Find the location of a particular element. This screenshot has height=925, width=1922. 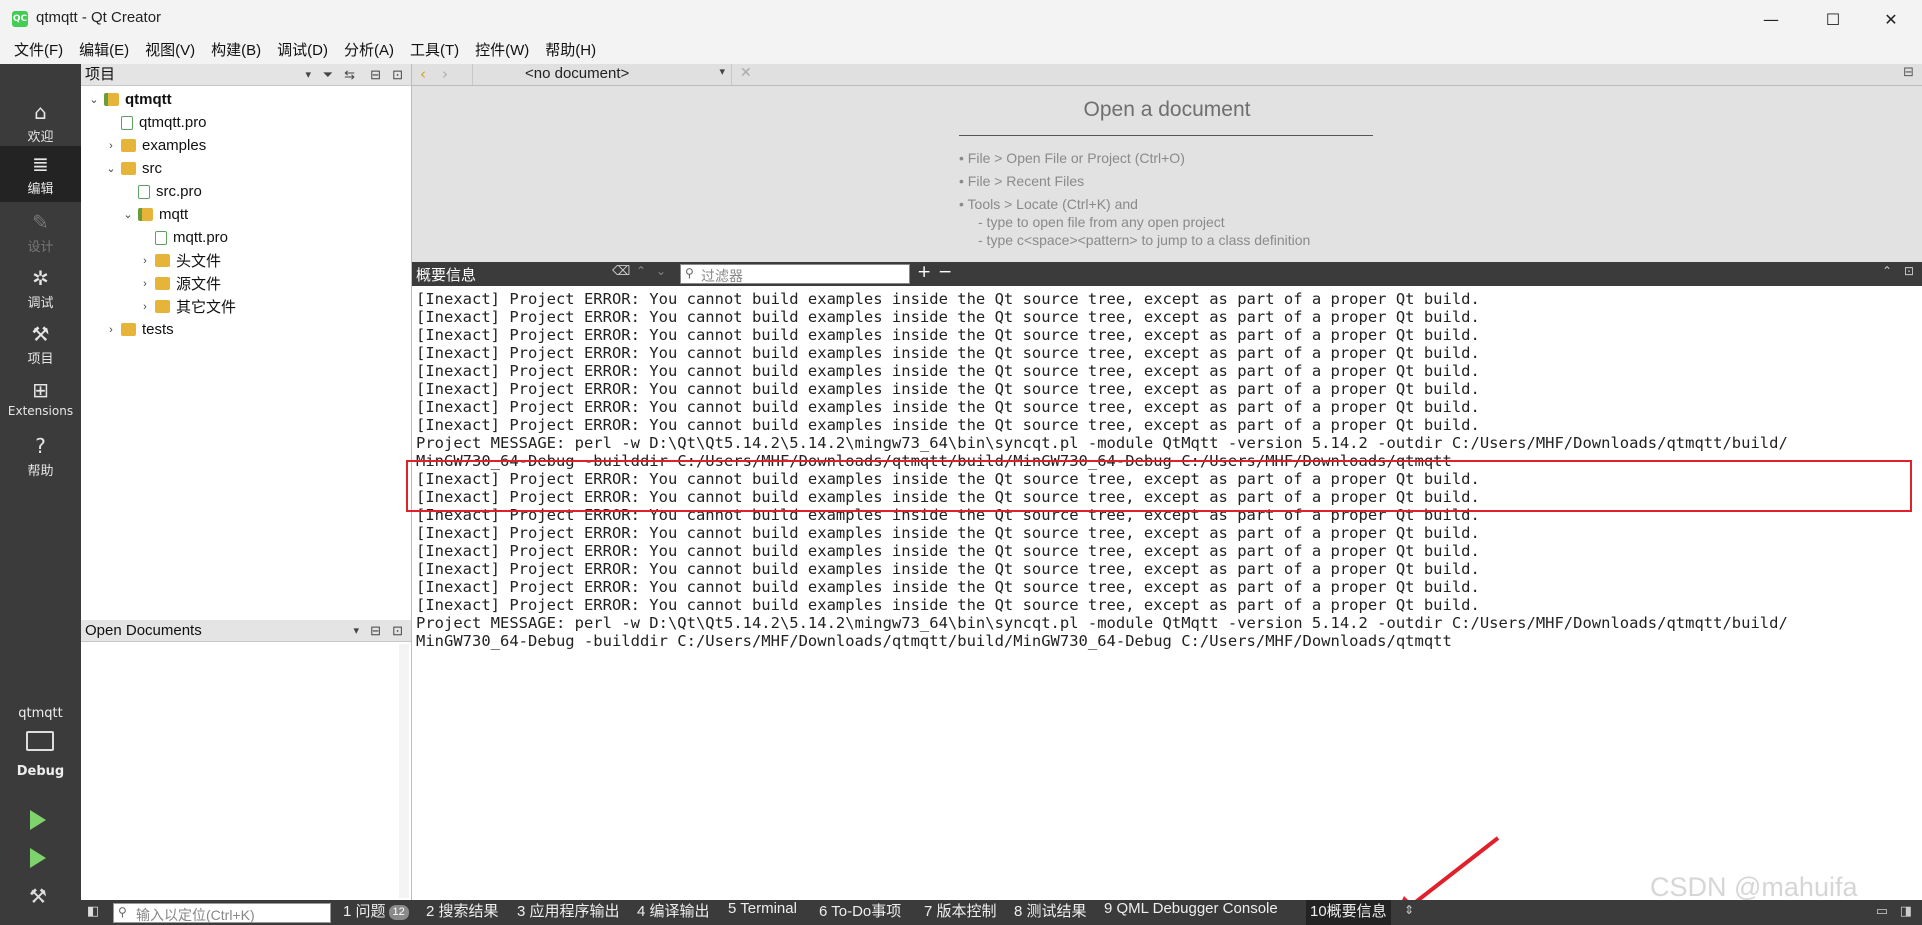

zoom-out-icon: − is located at coordinates (945, 272).